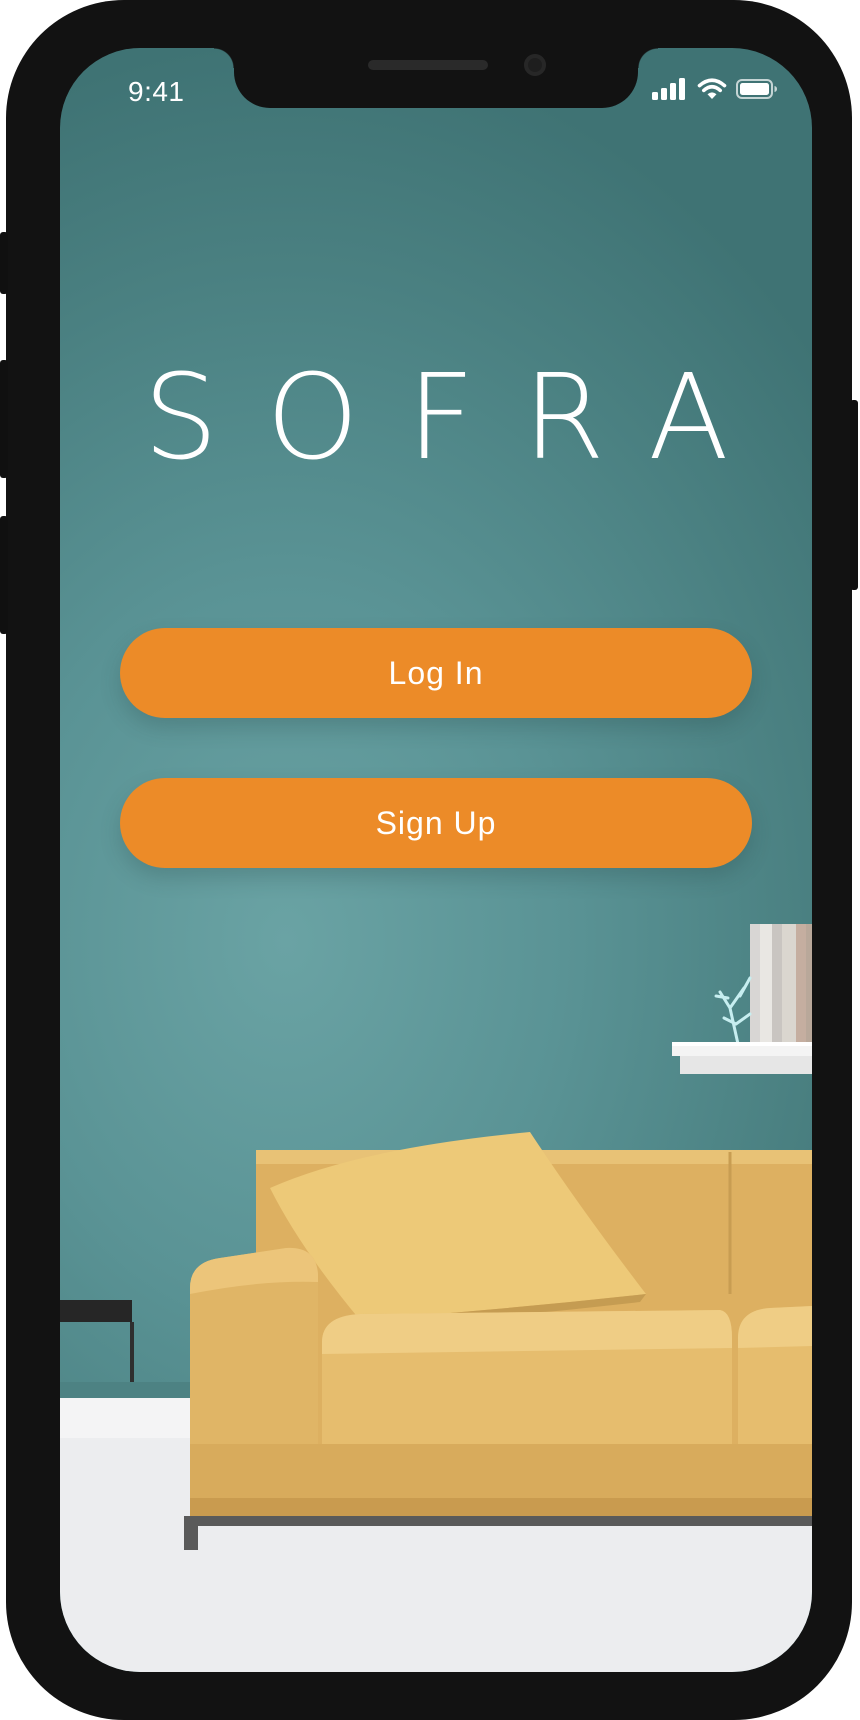  Describe the element at coordinates (436, 673) in the screenshot. I see `login-button: Log In` at that location.